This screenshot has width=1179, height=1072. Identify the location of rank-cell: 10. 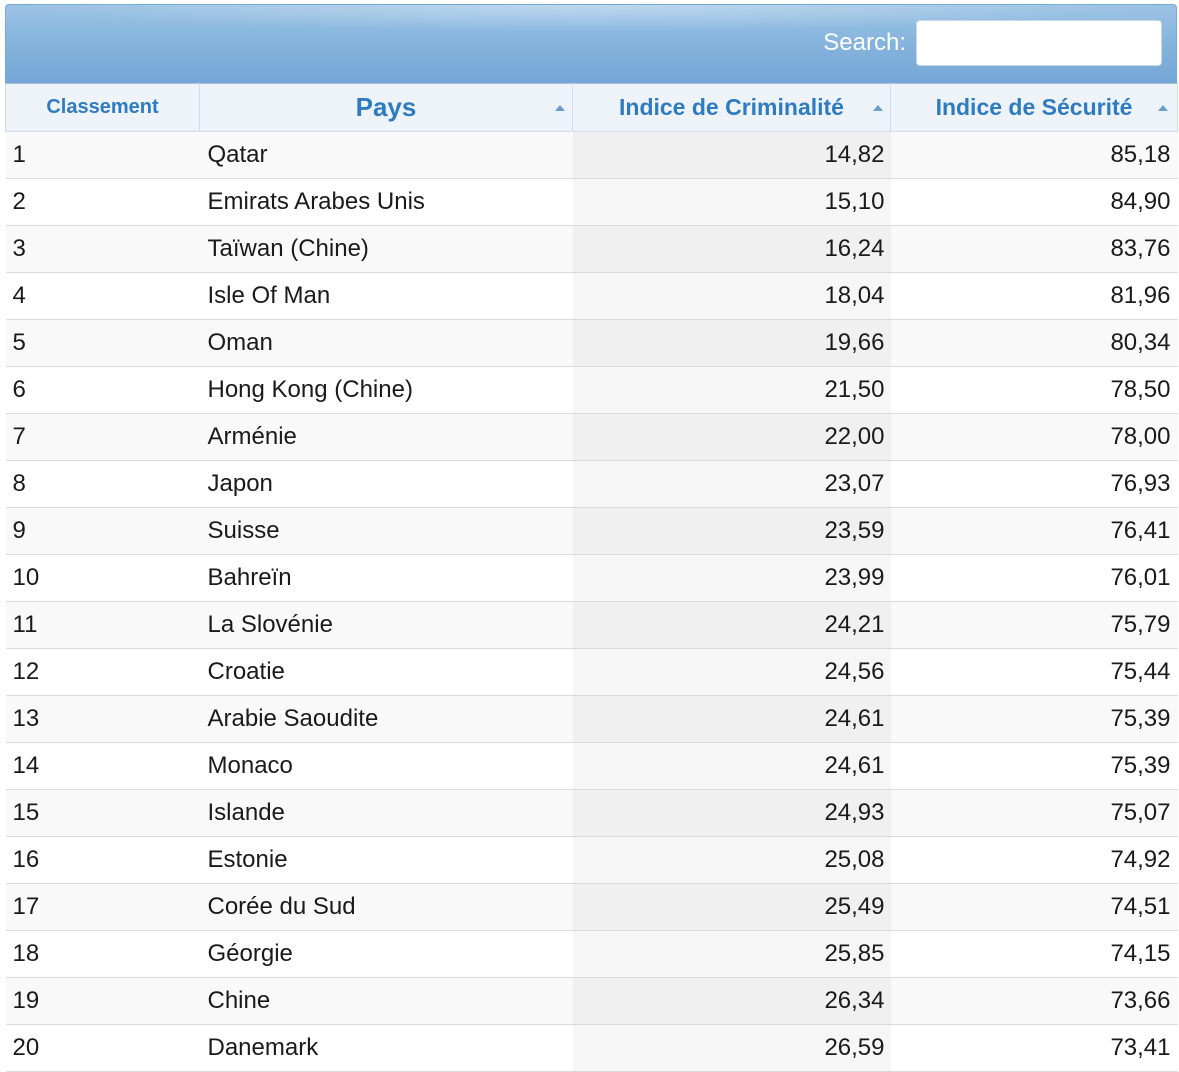
(102, 578).